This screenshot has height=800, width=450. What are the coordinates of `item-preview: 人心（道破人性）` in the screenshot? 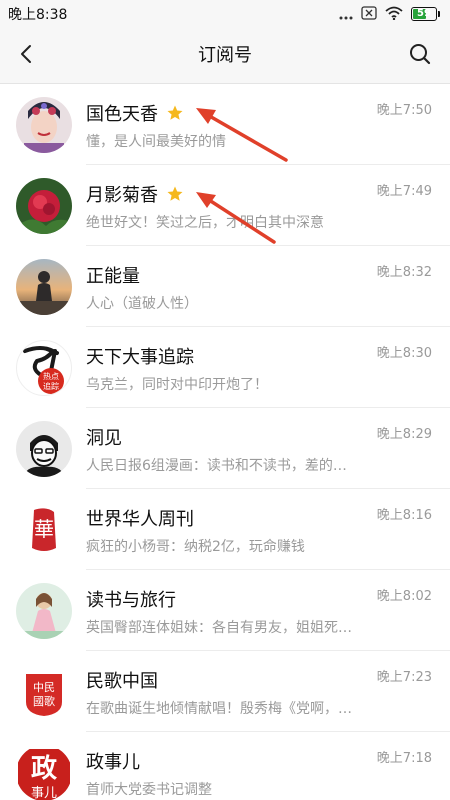 It's located at (142, 304).